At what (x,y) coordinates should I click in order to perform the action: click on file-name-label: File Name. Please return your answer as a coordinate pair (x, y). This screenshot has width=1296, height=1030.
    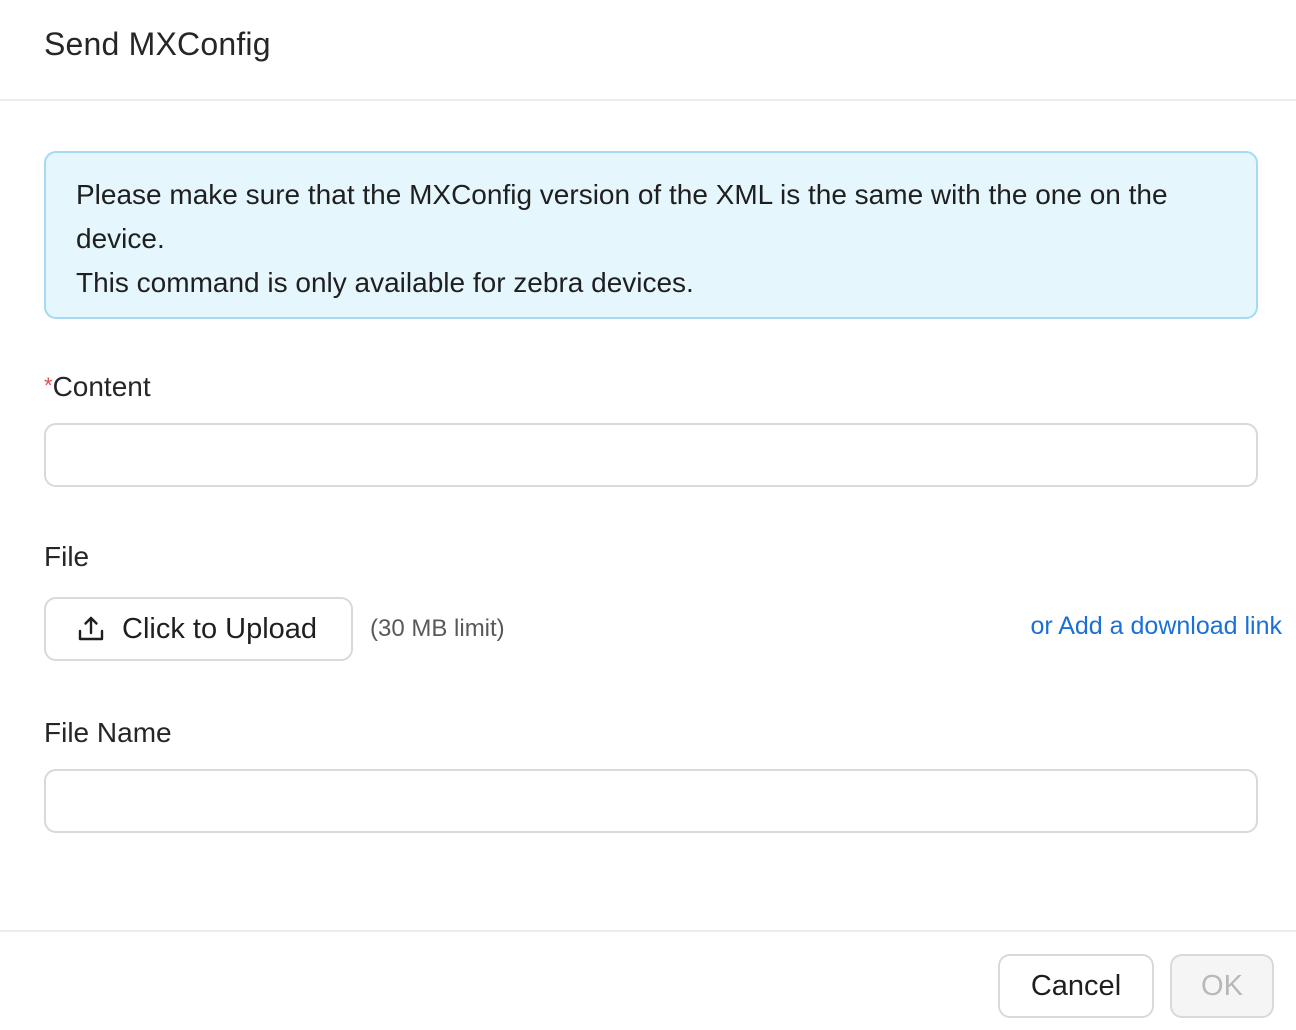
    Looking at the image, I should click on (108, 732).